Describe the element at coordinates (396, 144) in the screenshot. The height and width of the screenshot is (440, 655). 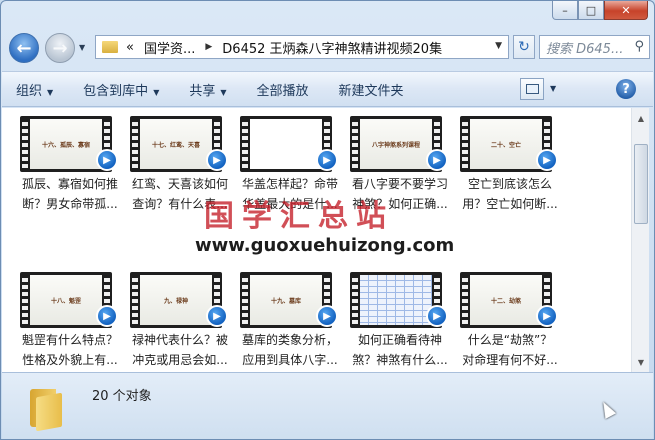
I see `thumbnail-frame: 八字神煞系列课程` at that location.